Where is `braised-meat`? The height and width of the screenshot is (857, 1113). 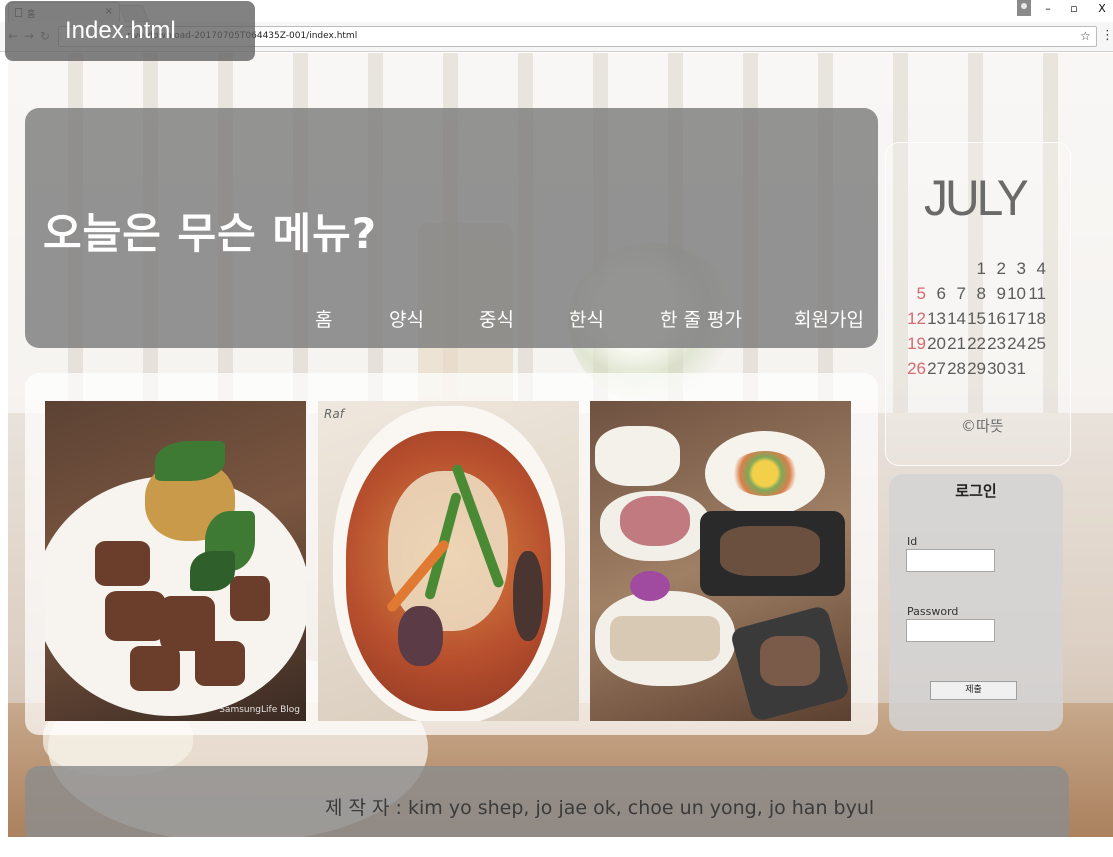 braised-meat is located at coordinates (790, 661).